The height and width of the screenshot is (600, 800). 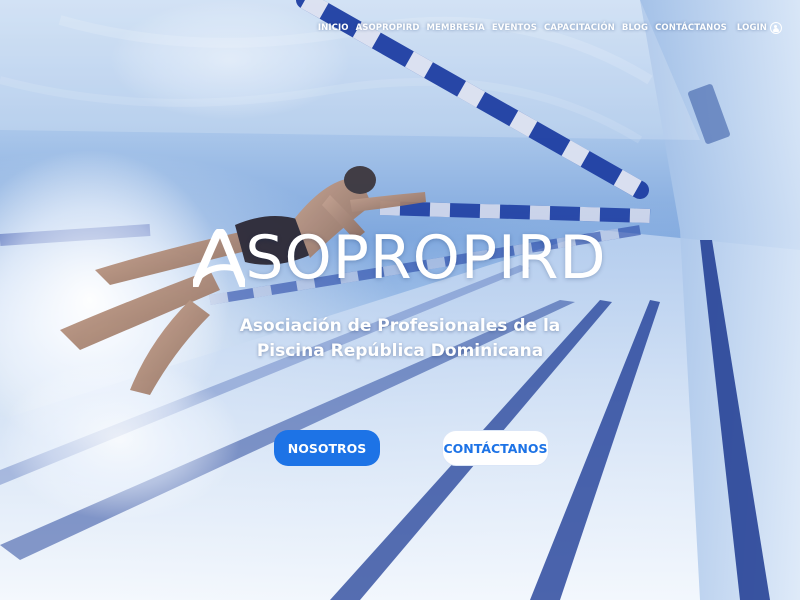 I want to click on nav-item-asopropird: ASOPROPIRD, so click(x=388, y=28).